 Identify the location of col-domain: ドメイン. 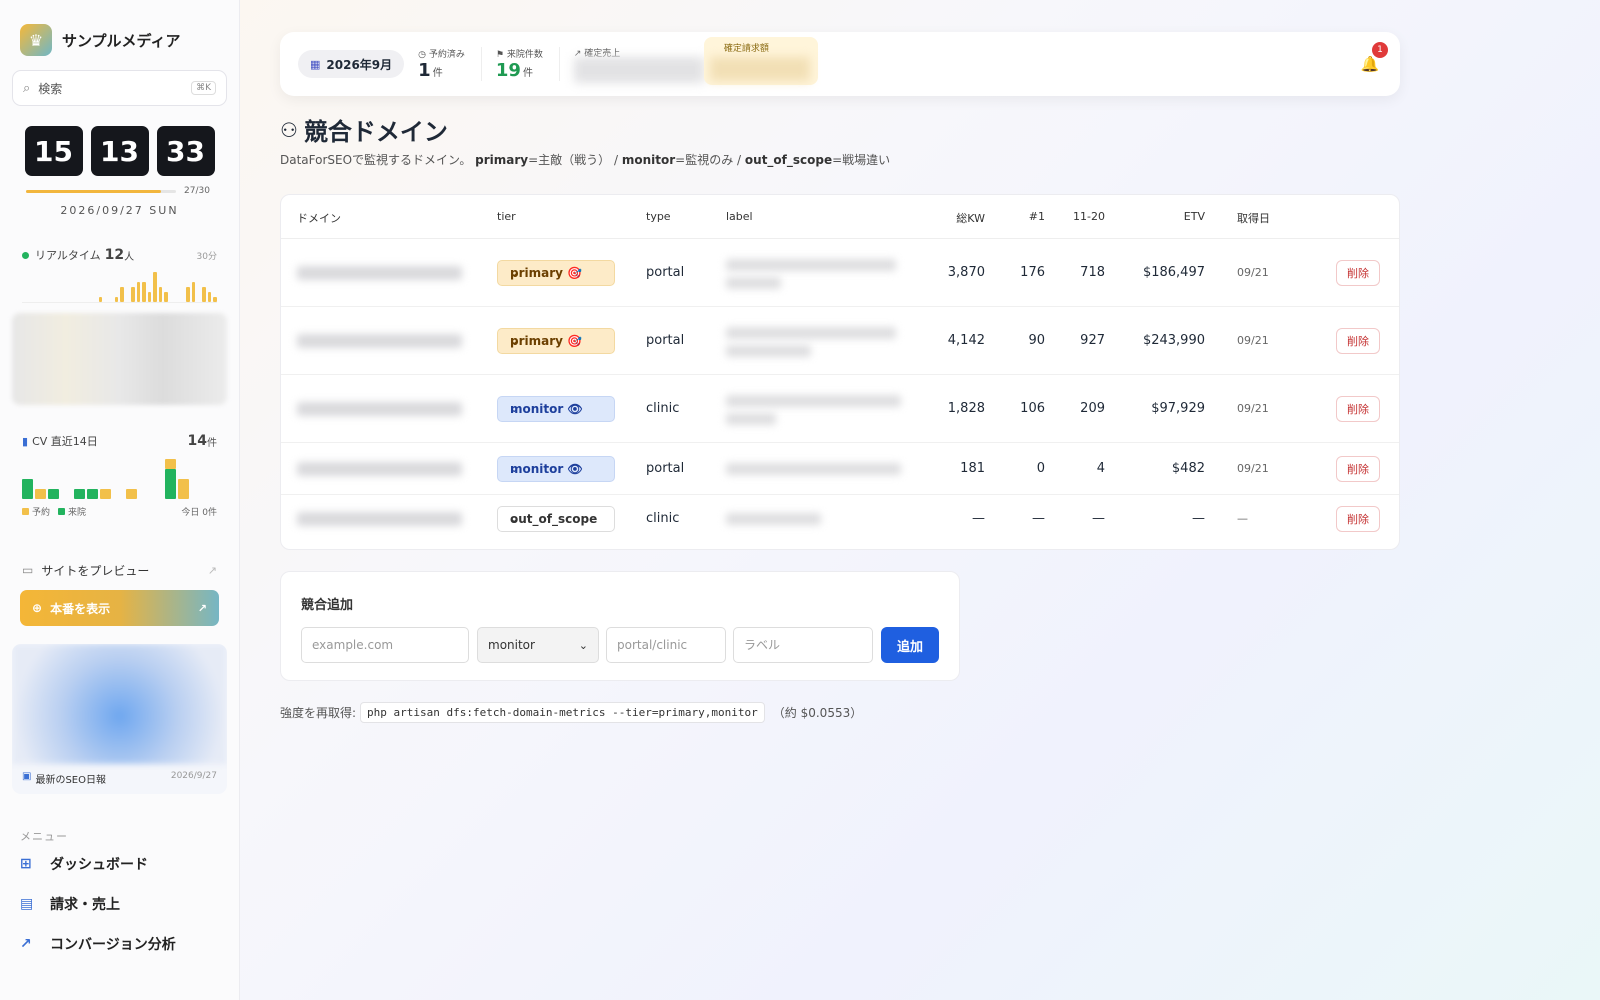
(319, 218).